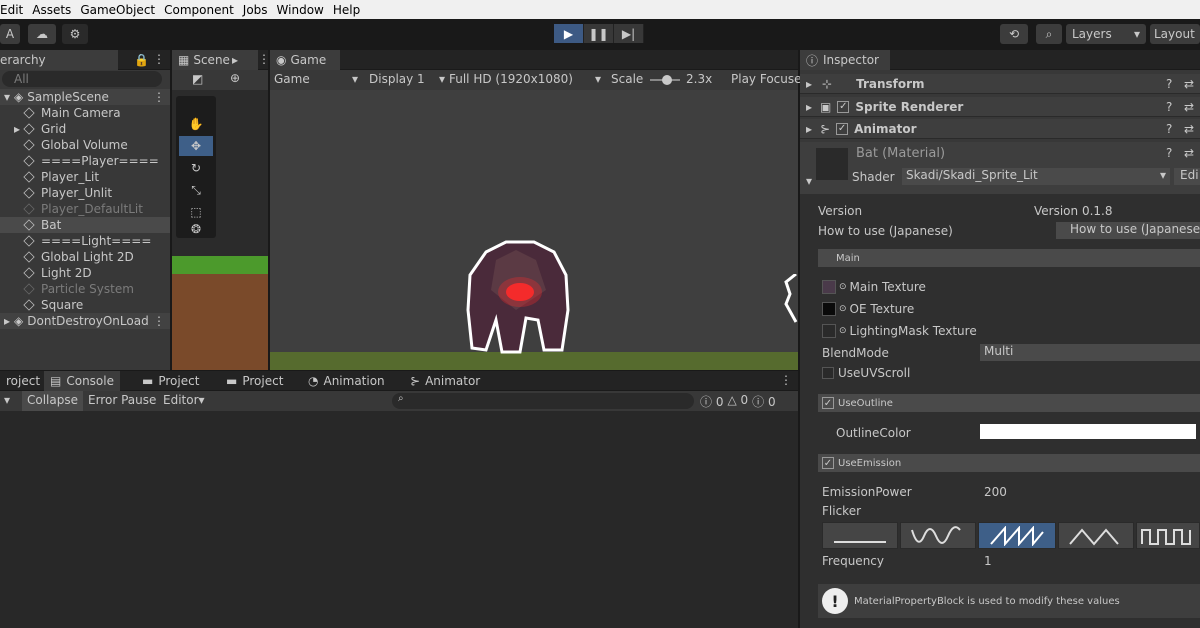 This screenshot has width=1200, height=628. What do you see at coordinates (407, 79) in the screenshot?
I see `display-dropdown: Display 1 ▾` at bounding box center [407, 79].